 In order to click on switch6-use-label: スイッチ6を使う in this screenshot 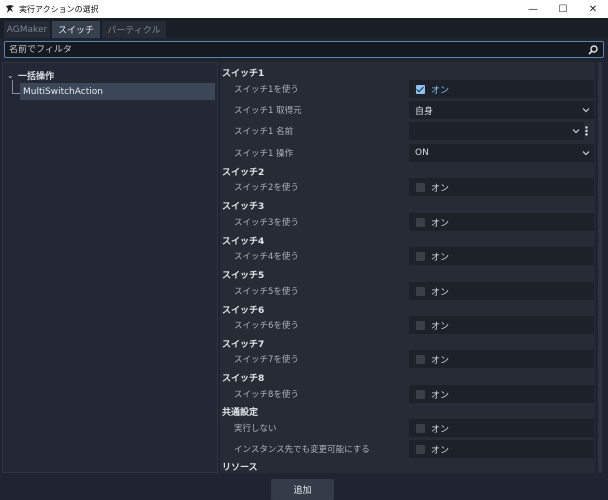, I will do `click(266, 326)`.